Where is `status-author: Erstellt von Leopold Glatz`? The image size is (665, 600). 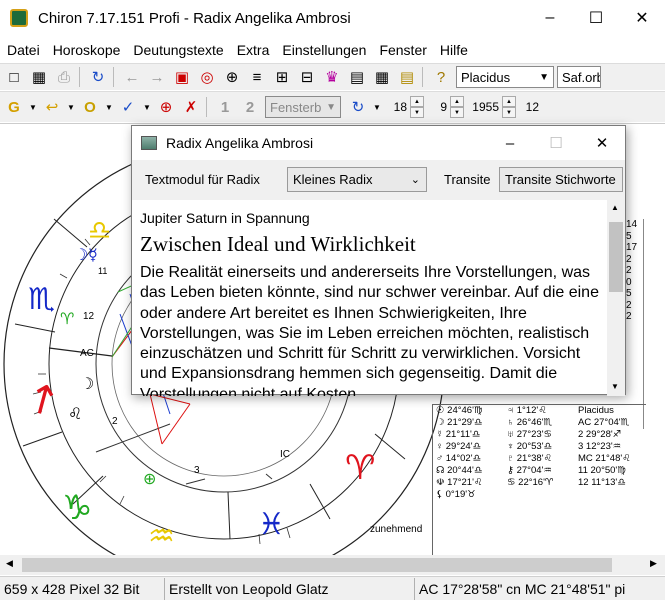
status-author: Erstellt von Leopold Glatz is located at coordinates (290, 588).